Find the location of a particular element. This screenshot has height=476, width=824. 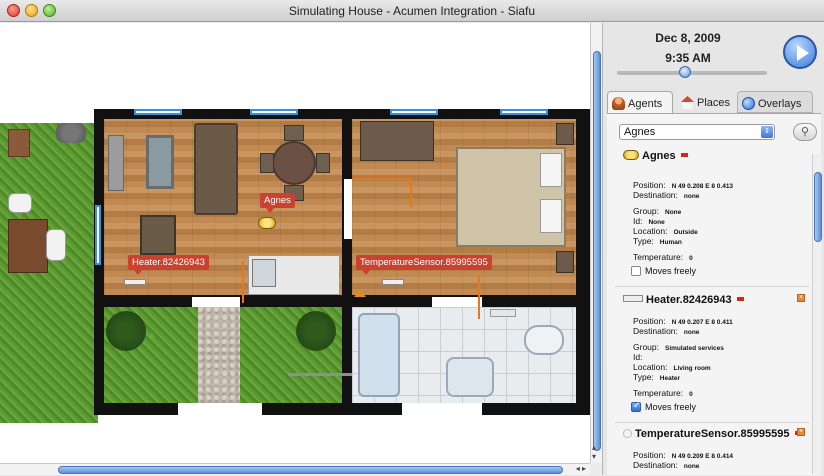

dining-table-icon is located at coordinates (294, 163).